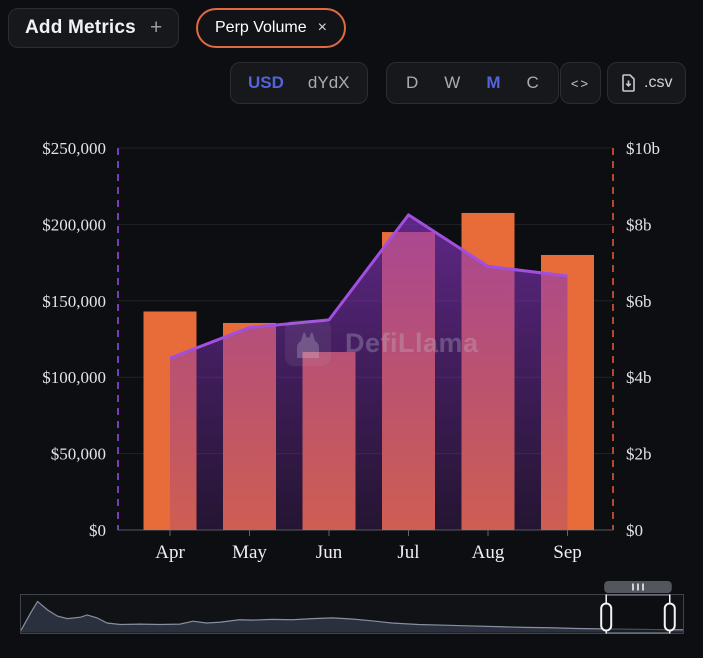 The image size is (703, 658). I want to click on svg-text: DefiLlama, so click(412, 343).